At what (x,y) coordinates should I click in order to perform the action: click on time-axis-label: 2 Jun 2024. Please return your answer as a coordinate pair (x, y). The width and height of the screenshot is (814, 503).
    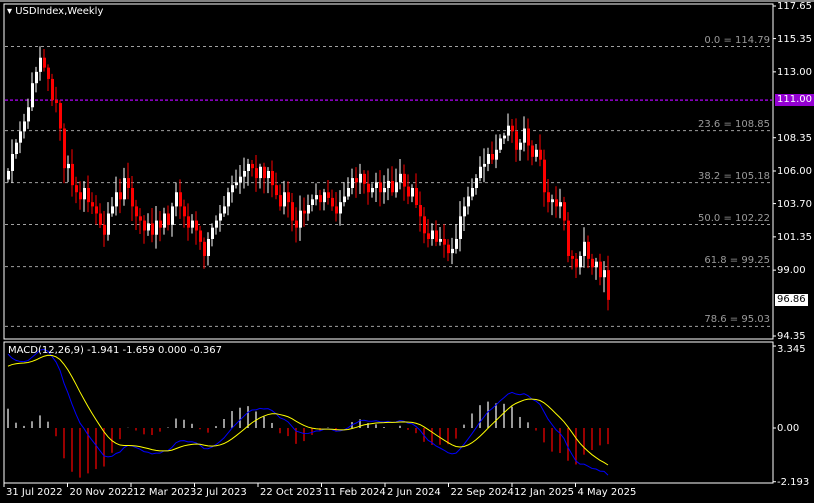
    Looking at the image, I should click on (414, 492).